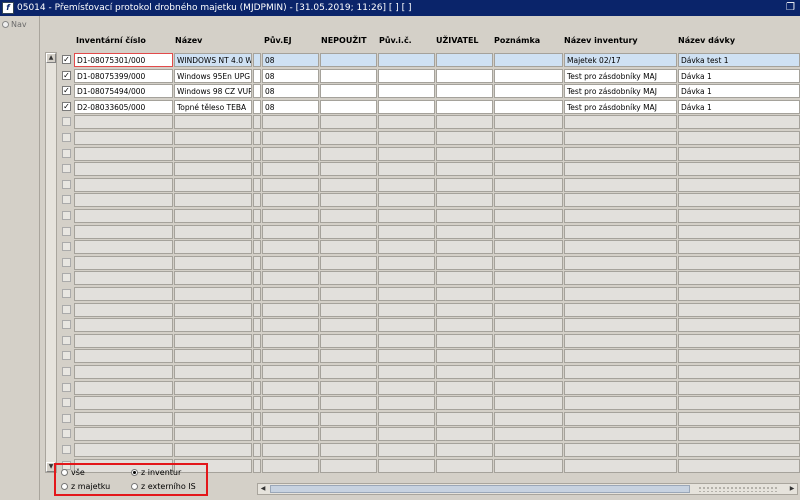  What do you see at coordinates (188, 40) in the screenshot?
I see `col-header-nazev: Název` at bounding box center [188, 40].